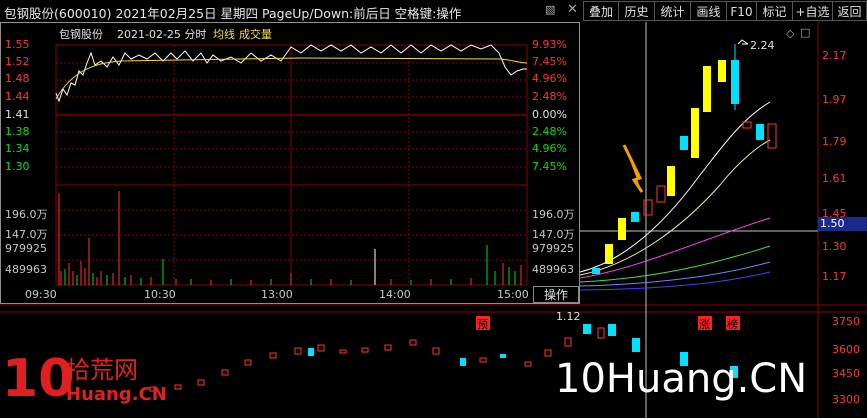 The height and width of the screenshot is (418, 867). I want to click on operate-button: 操作, so click(556, 294).